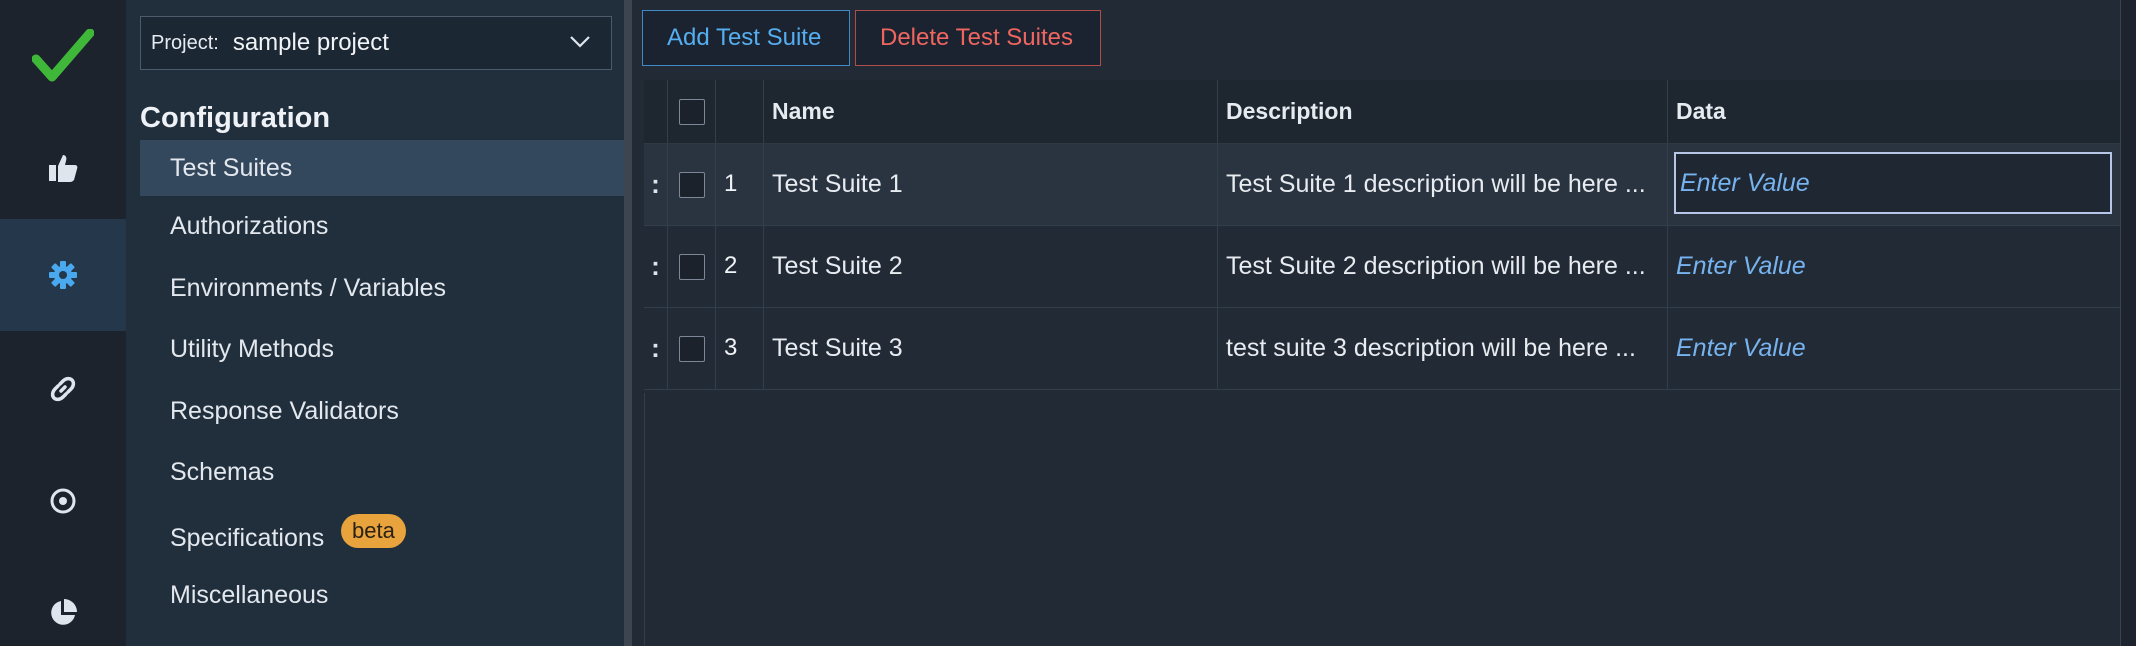 This screenshot has width=2136, height=646. I want to click on sidebar-item-test-suites: Test Suites, so click(382, 168).